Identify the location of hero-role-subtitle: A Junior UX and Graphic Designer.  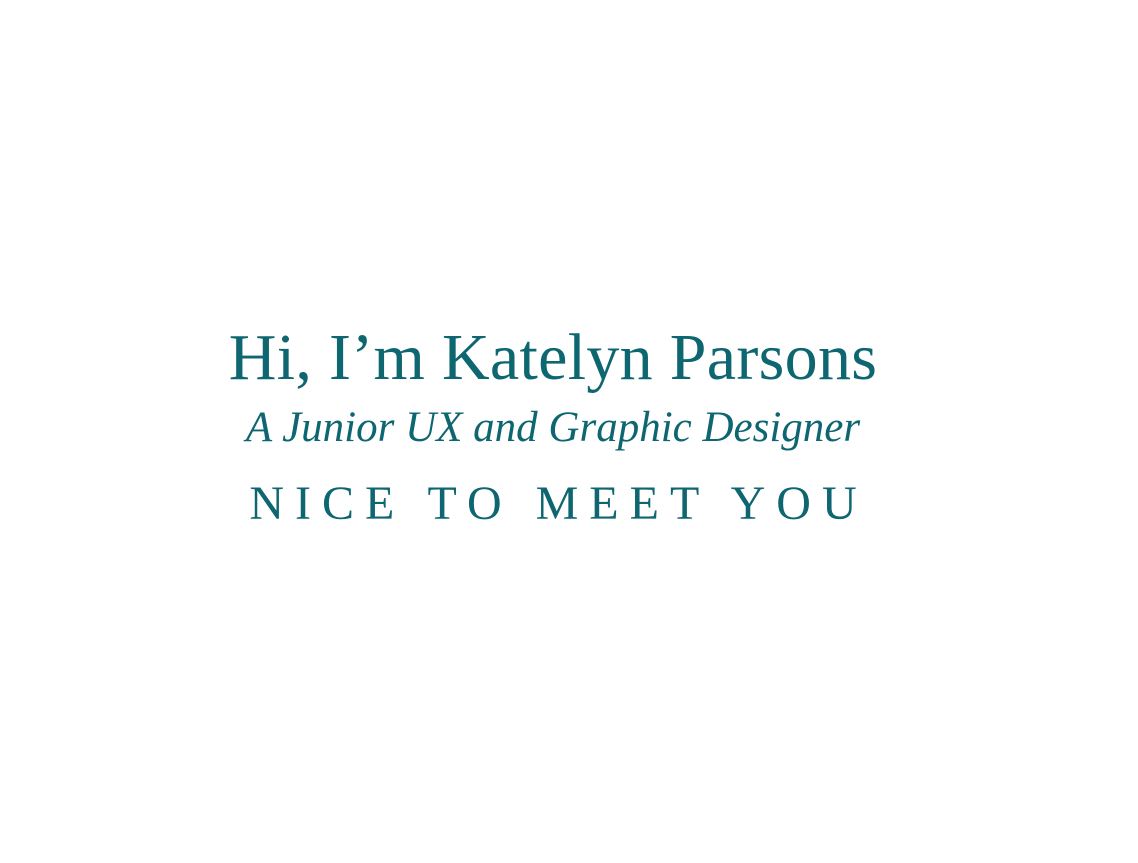
(553, 427).